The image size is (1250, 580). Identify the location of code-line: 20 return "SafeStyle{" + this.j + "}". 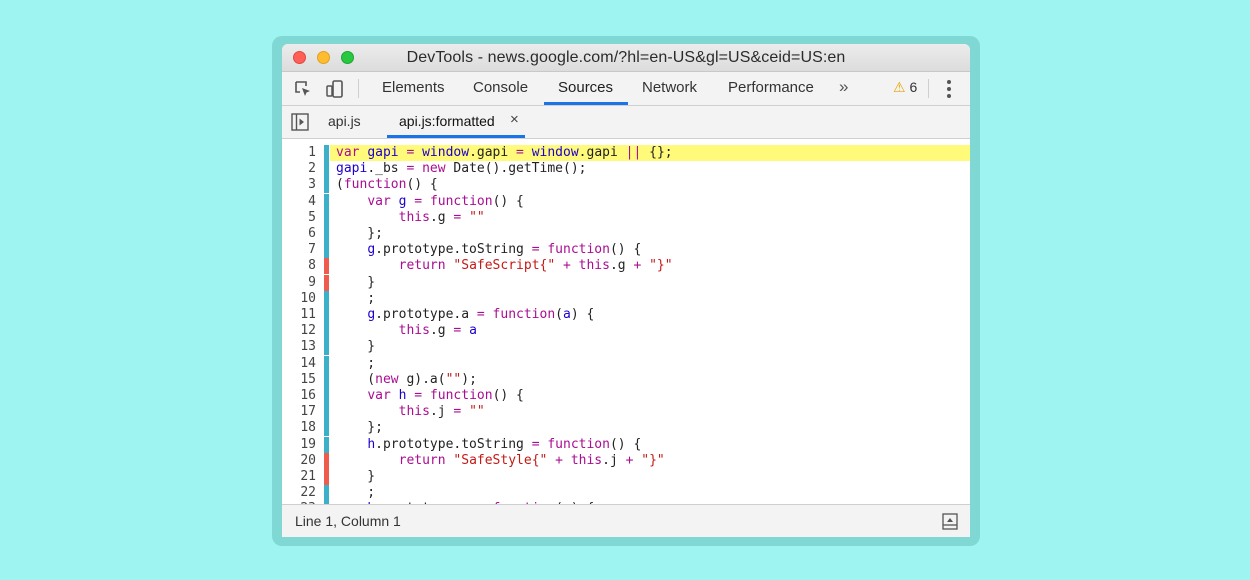
(626, 460).